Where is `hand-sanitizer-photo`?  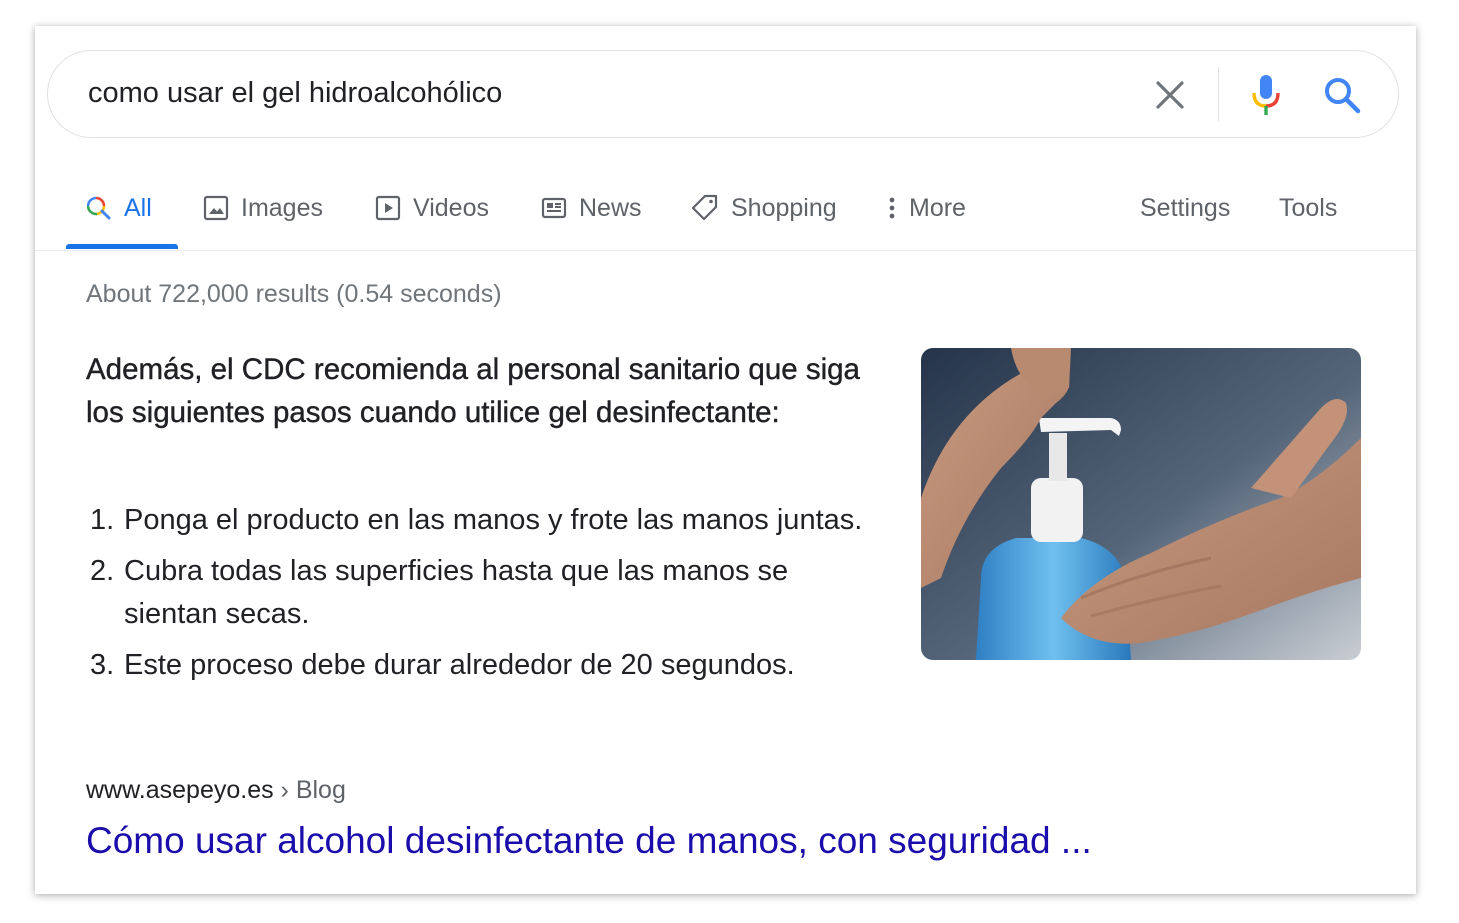
hand-sanitizer-photo is located at coordinates (1141, 504).